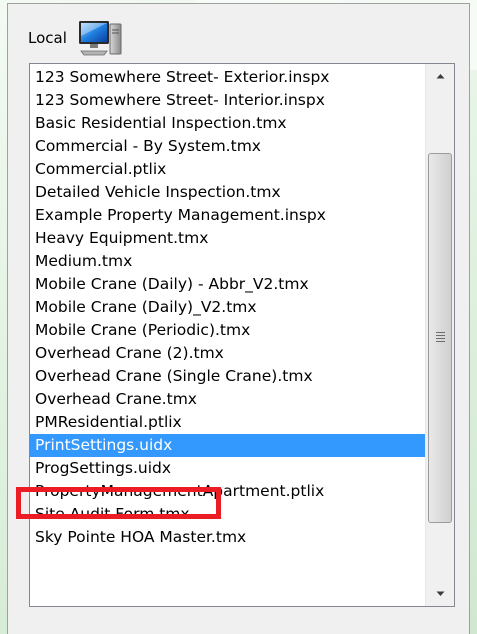 This screenshot has height=634, width=477. I want to click on grip-icon, so click(440, 338).